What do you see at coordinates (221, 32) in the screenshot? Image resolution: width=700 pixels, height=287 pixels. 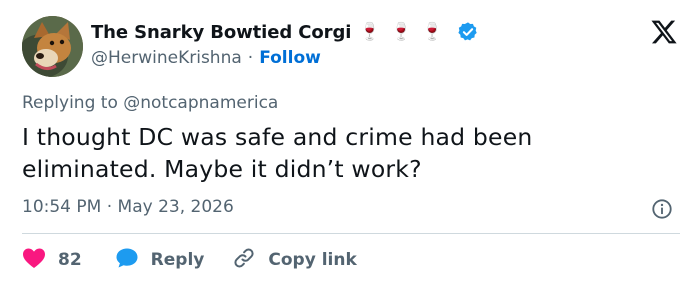 I see `author-display-name: The Snarky Bowtied Corgi` at bounding box center [221, 32].